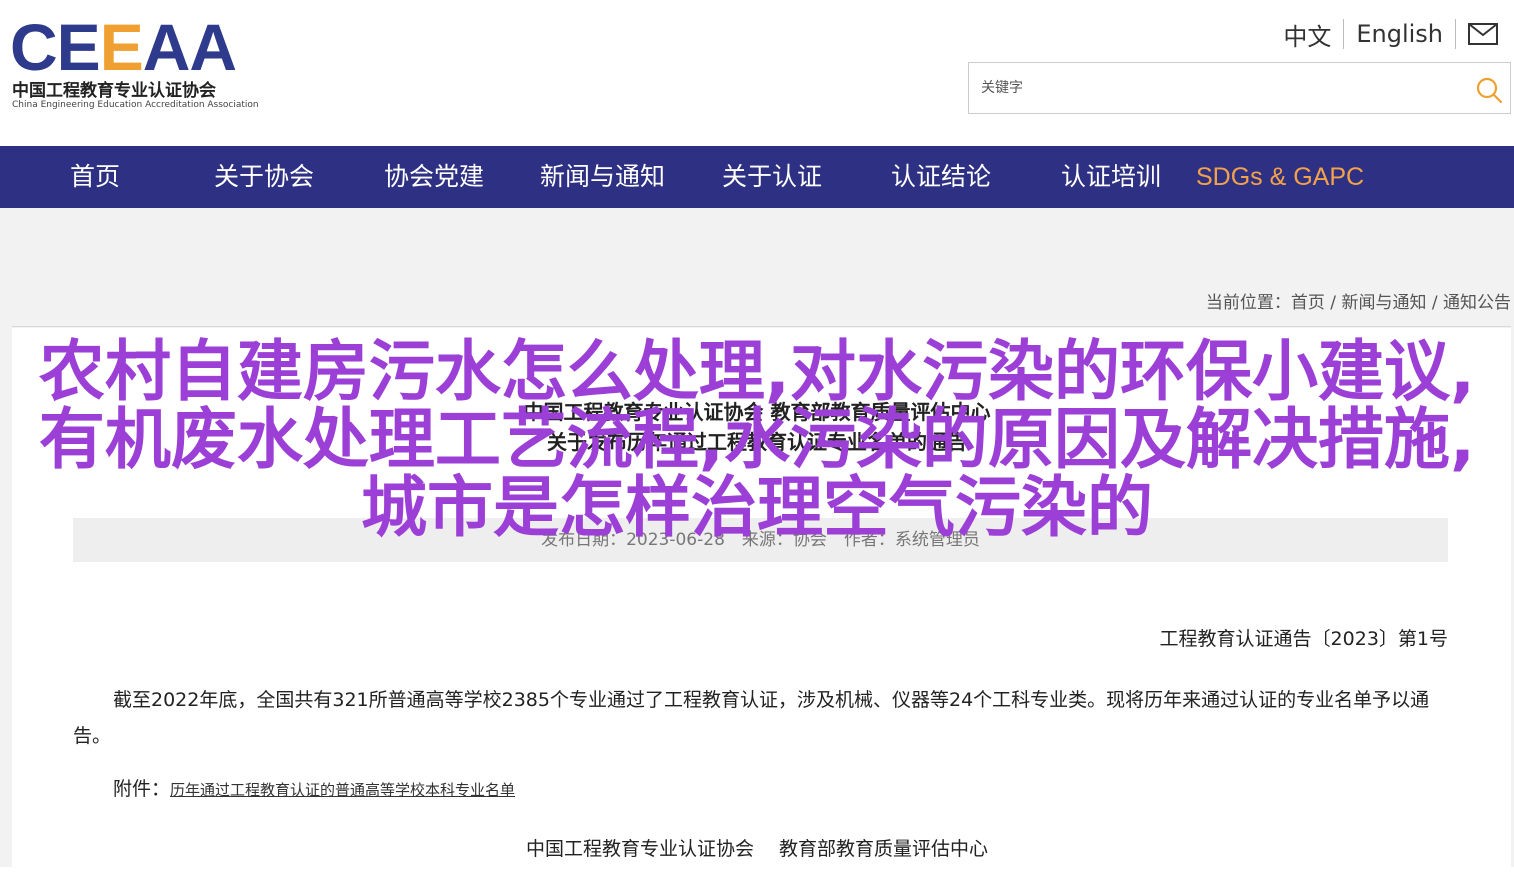 The image size is (1514, 888). Describe the element at coordinates (941, 177) in the screenshot. I see `nav-item-results: 认证结论` at that location.